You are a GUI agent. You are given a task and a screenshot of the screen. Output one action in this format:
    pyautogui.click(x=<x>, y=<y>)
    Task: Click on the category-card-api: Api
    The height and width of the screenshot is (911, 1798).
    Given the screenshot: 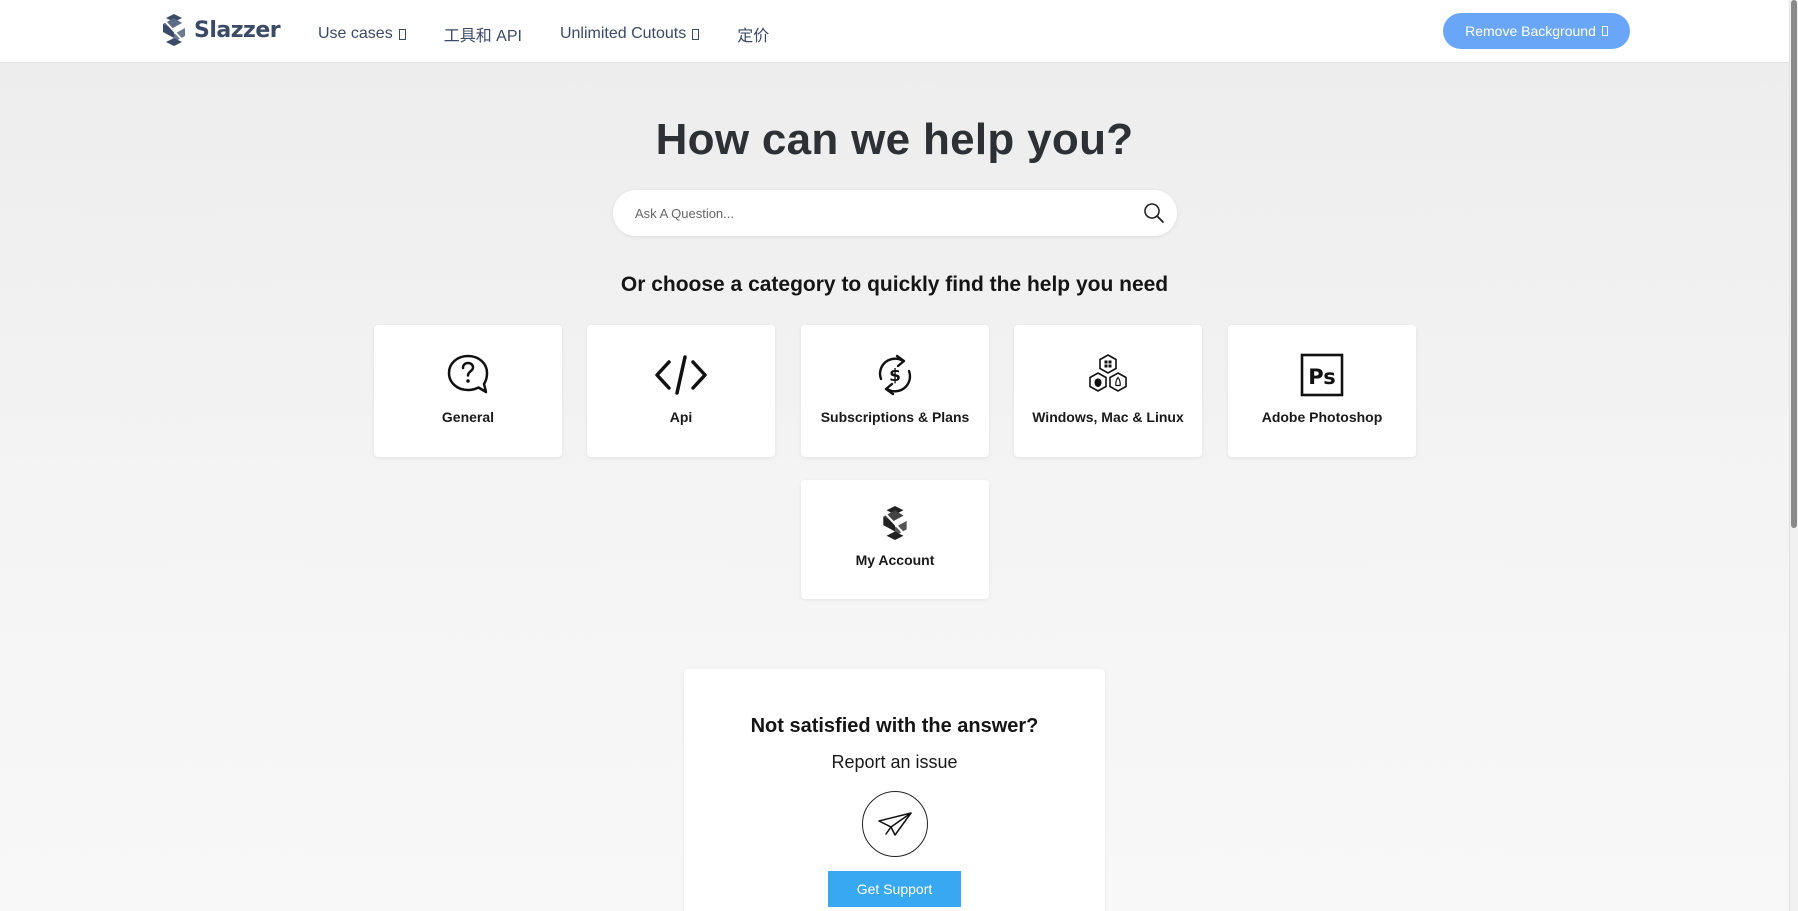 What is the action you would take?
    pyautogui.click(x=681, y=391)
    